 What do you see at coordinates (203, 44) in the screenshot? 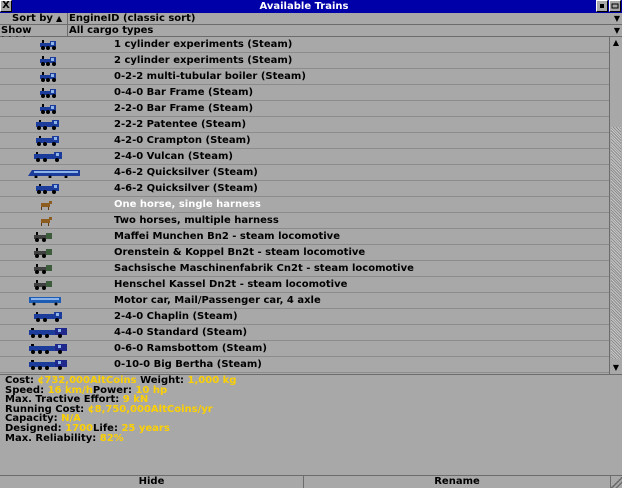
I see `engine-name: 1 cylinder experiments (Steam)` at bounding box center [203, 44].